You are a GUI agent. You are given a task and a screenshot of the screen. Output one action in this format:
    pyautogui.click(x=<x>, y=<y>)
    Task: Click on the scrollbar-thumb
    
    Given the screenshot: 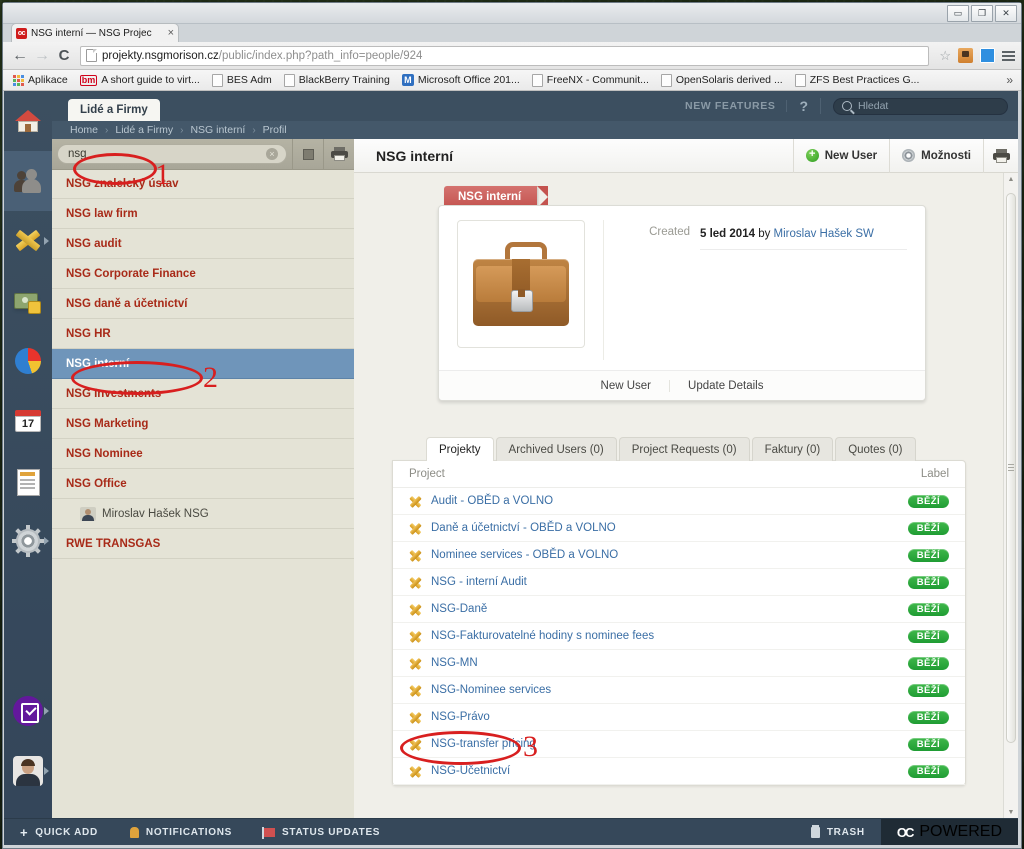 What is the action you would take?
    pyautogui.click(x=1011, y=468)
    